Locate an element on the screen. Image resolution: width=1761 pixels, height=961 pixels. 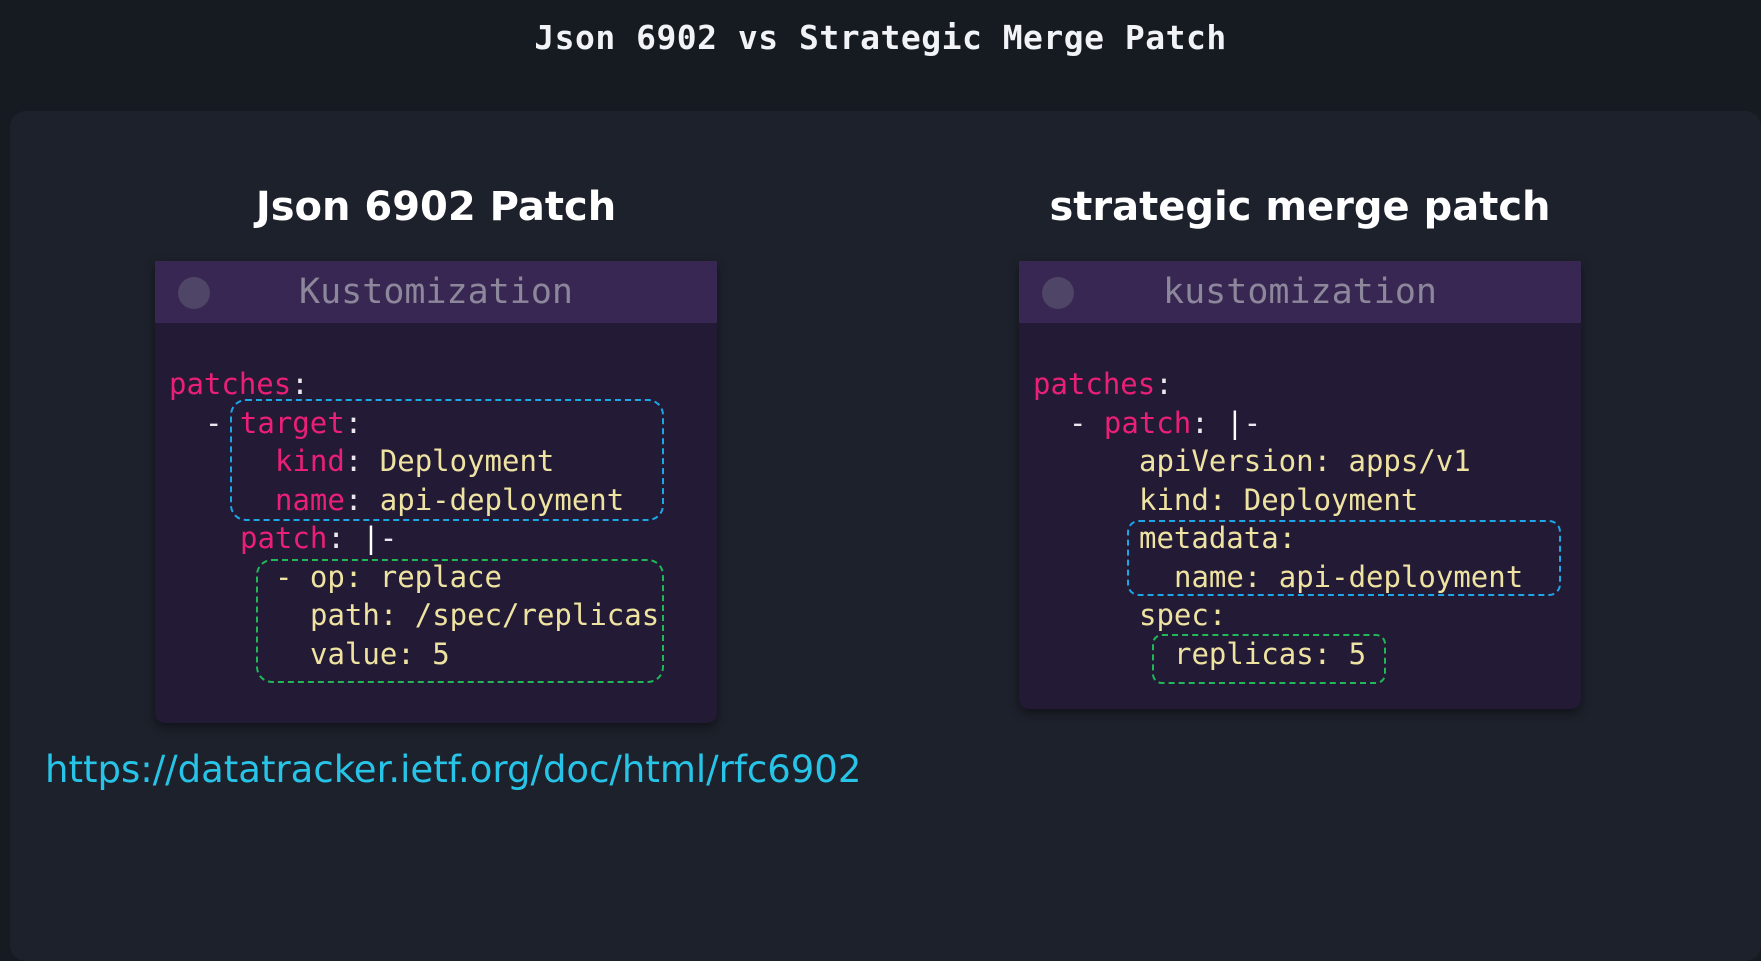
code-line-path: path: /spec/replicas is located at coordinates (485, 615).